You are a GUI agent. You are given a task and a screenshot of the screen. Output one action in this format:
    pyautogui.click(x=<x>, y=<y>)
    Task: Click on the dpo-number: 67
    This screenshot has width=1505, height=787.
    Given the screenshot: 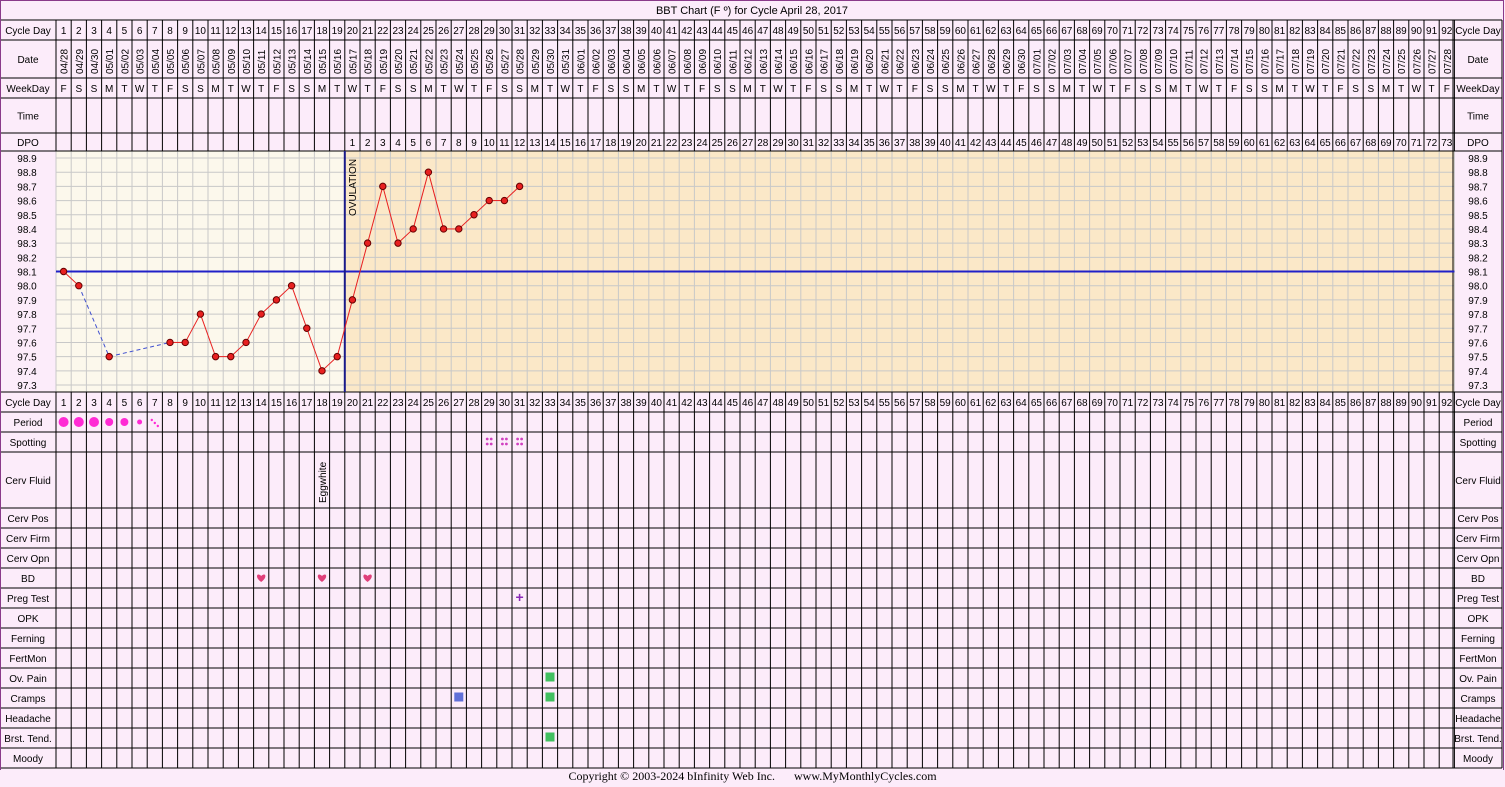 What is the action you would take?
    pyautogui.click(x=1356, y=143)
    